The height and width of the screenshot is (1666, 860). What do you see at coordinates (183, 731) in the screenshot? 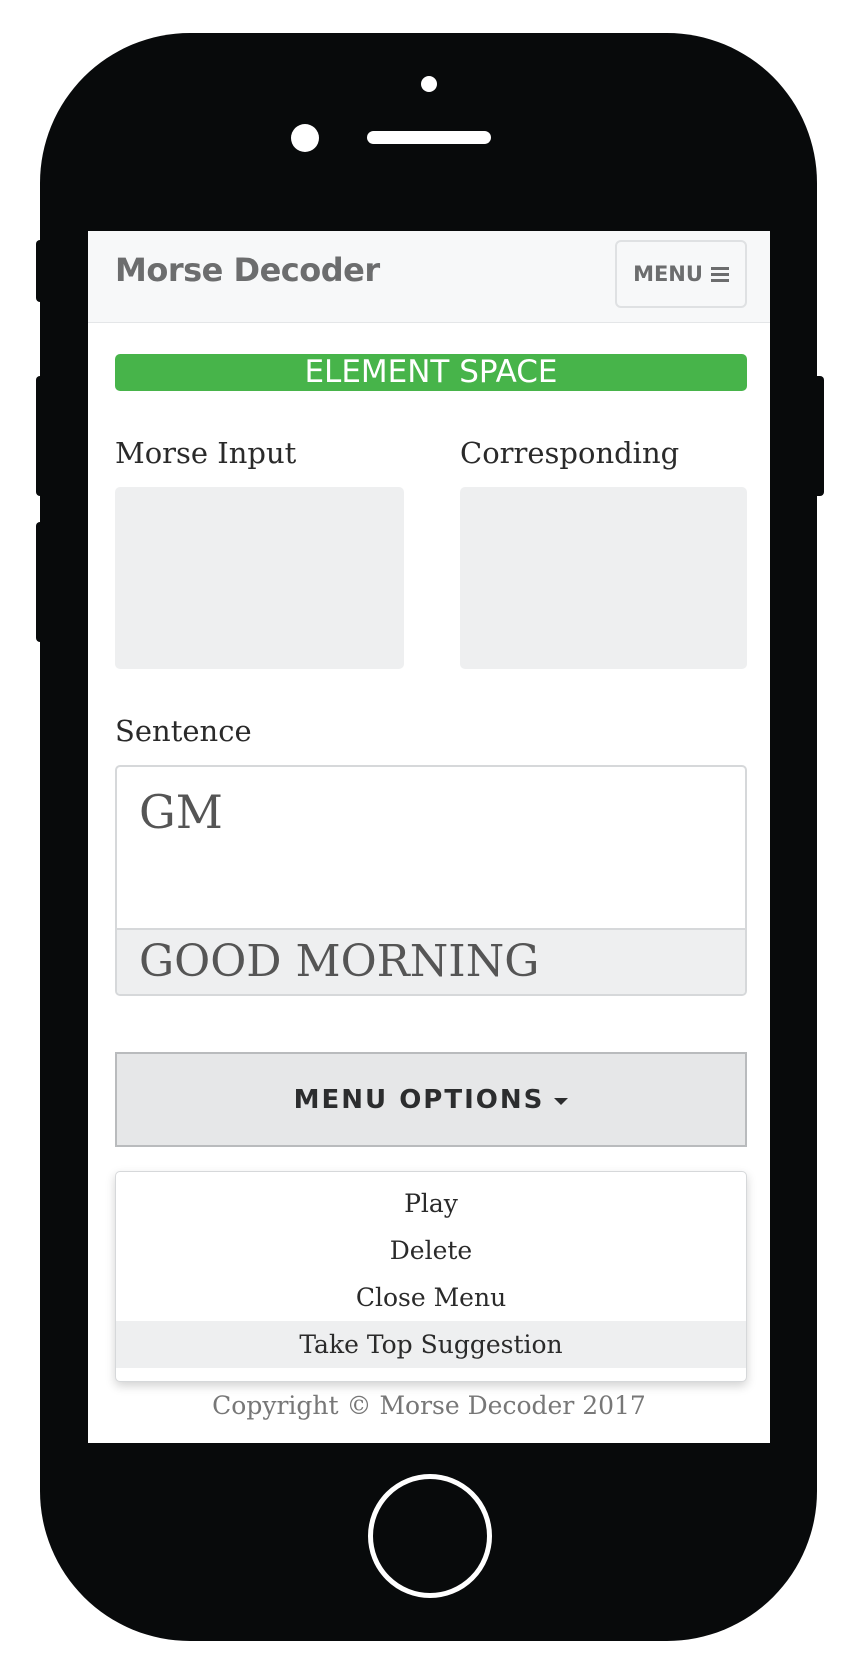
I see `sentence-label: Sentence` at bounding box center [183, 731].